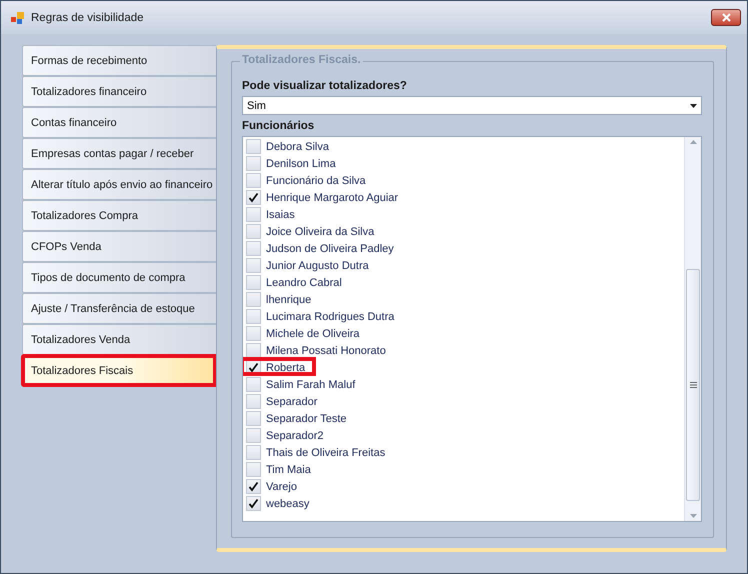 The image size is (748, 574). I want to click on employee-name: Lucimara Rodrigues Dutra, so click(330, 316).